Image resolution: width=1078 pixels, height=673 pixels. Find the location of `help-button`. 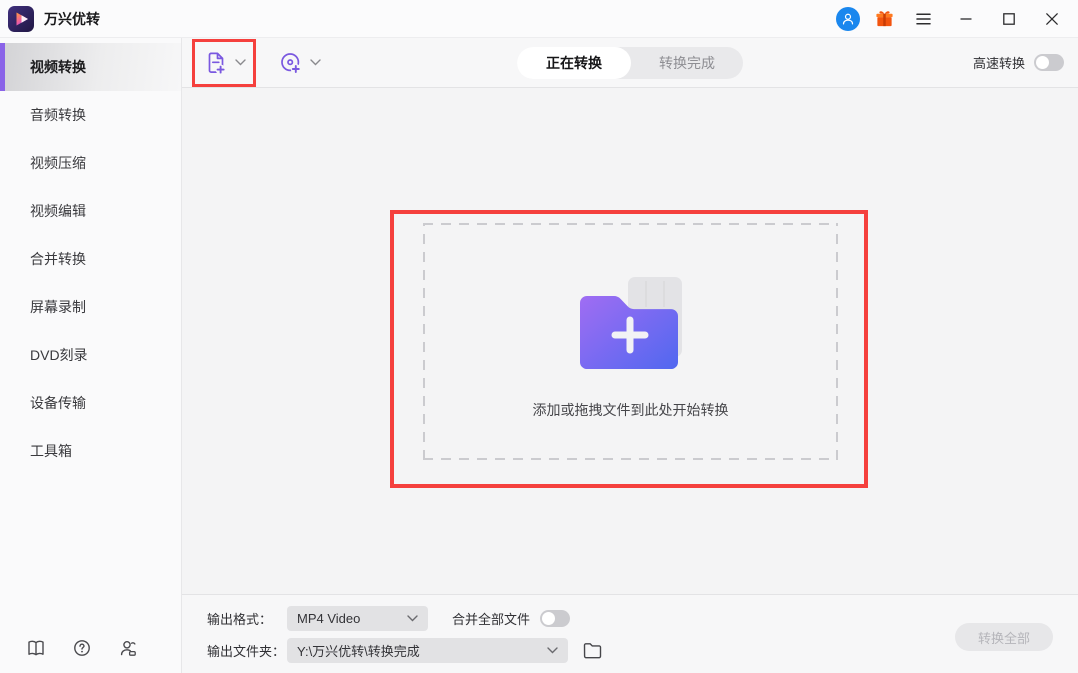

help-button is located at coordinates (82, 648).